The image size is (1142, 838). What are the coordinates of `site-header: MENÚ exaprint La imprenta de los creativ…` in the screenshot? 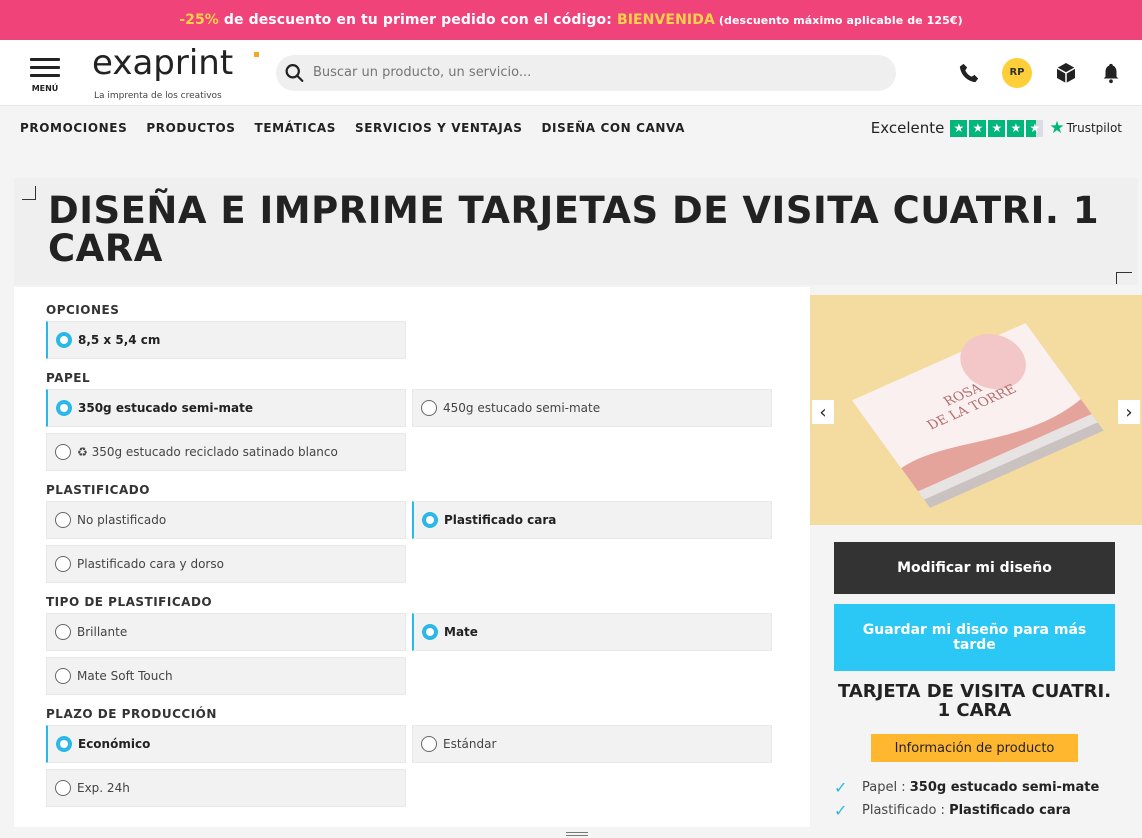 It's located at (571, 73).